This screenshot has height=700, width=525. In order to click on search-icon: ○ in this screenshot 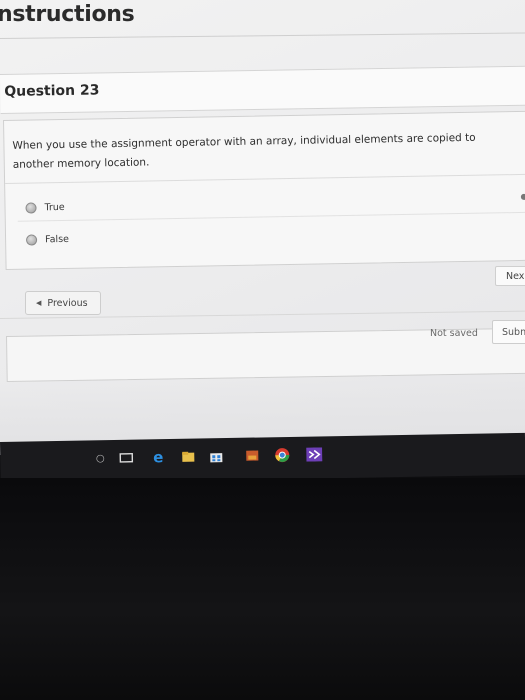, I will do `click(100, 458)`.